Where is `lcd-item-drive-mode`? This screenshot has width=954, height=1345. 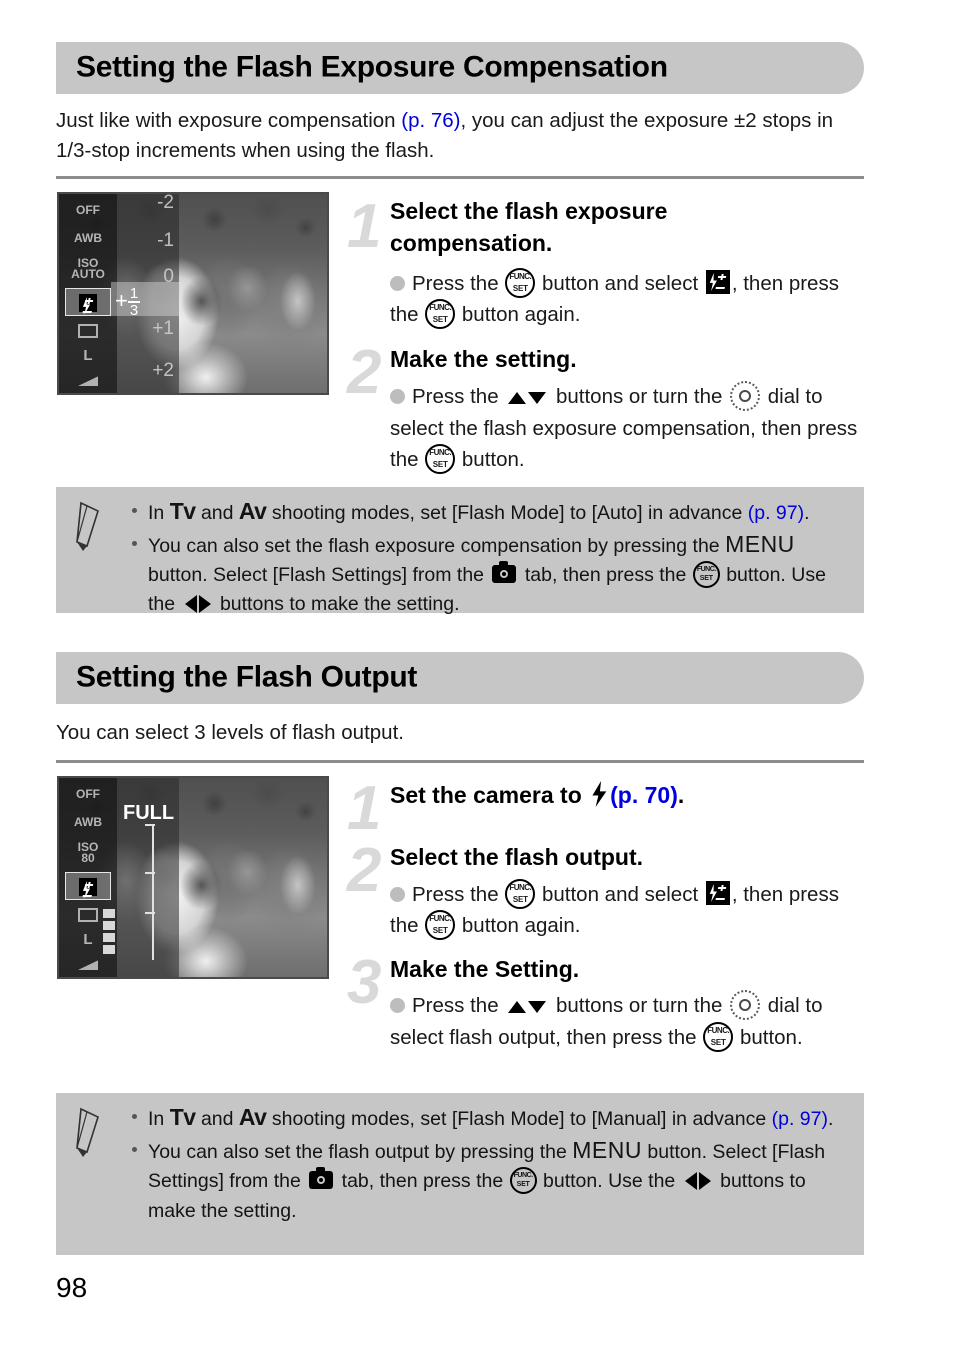 lcd-item-drive-mode is located at coordinates (88, 332).